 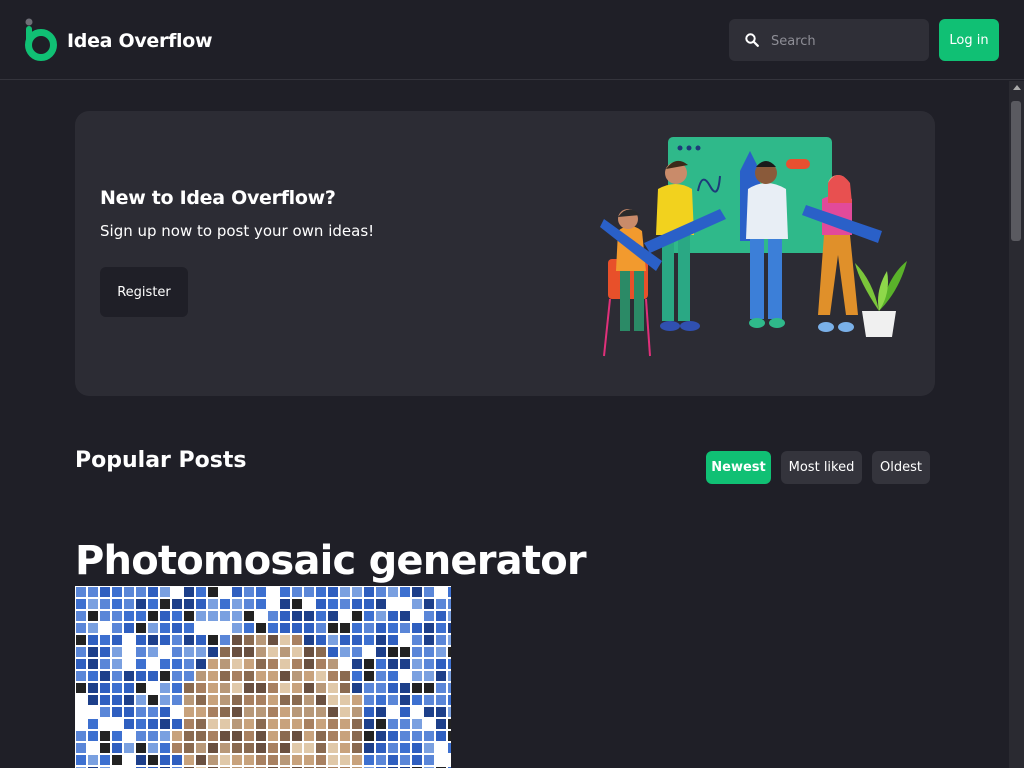 What do you see at coordinates (144, 292) in the screenshot?
I see `register-button: Register` at bounding box center [144, 292].